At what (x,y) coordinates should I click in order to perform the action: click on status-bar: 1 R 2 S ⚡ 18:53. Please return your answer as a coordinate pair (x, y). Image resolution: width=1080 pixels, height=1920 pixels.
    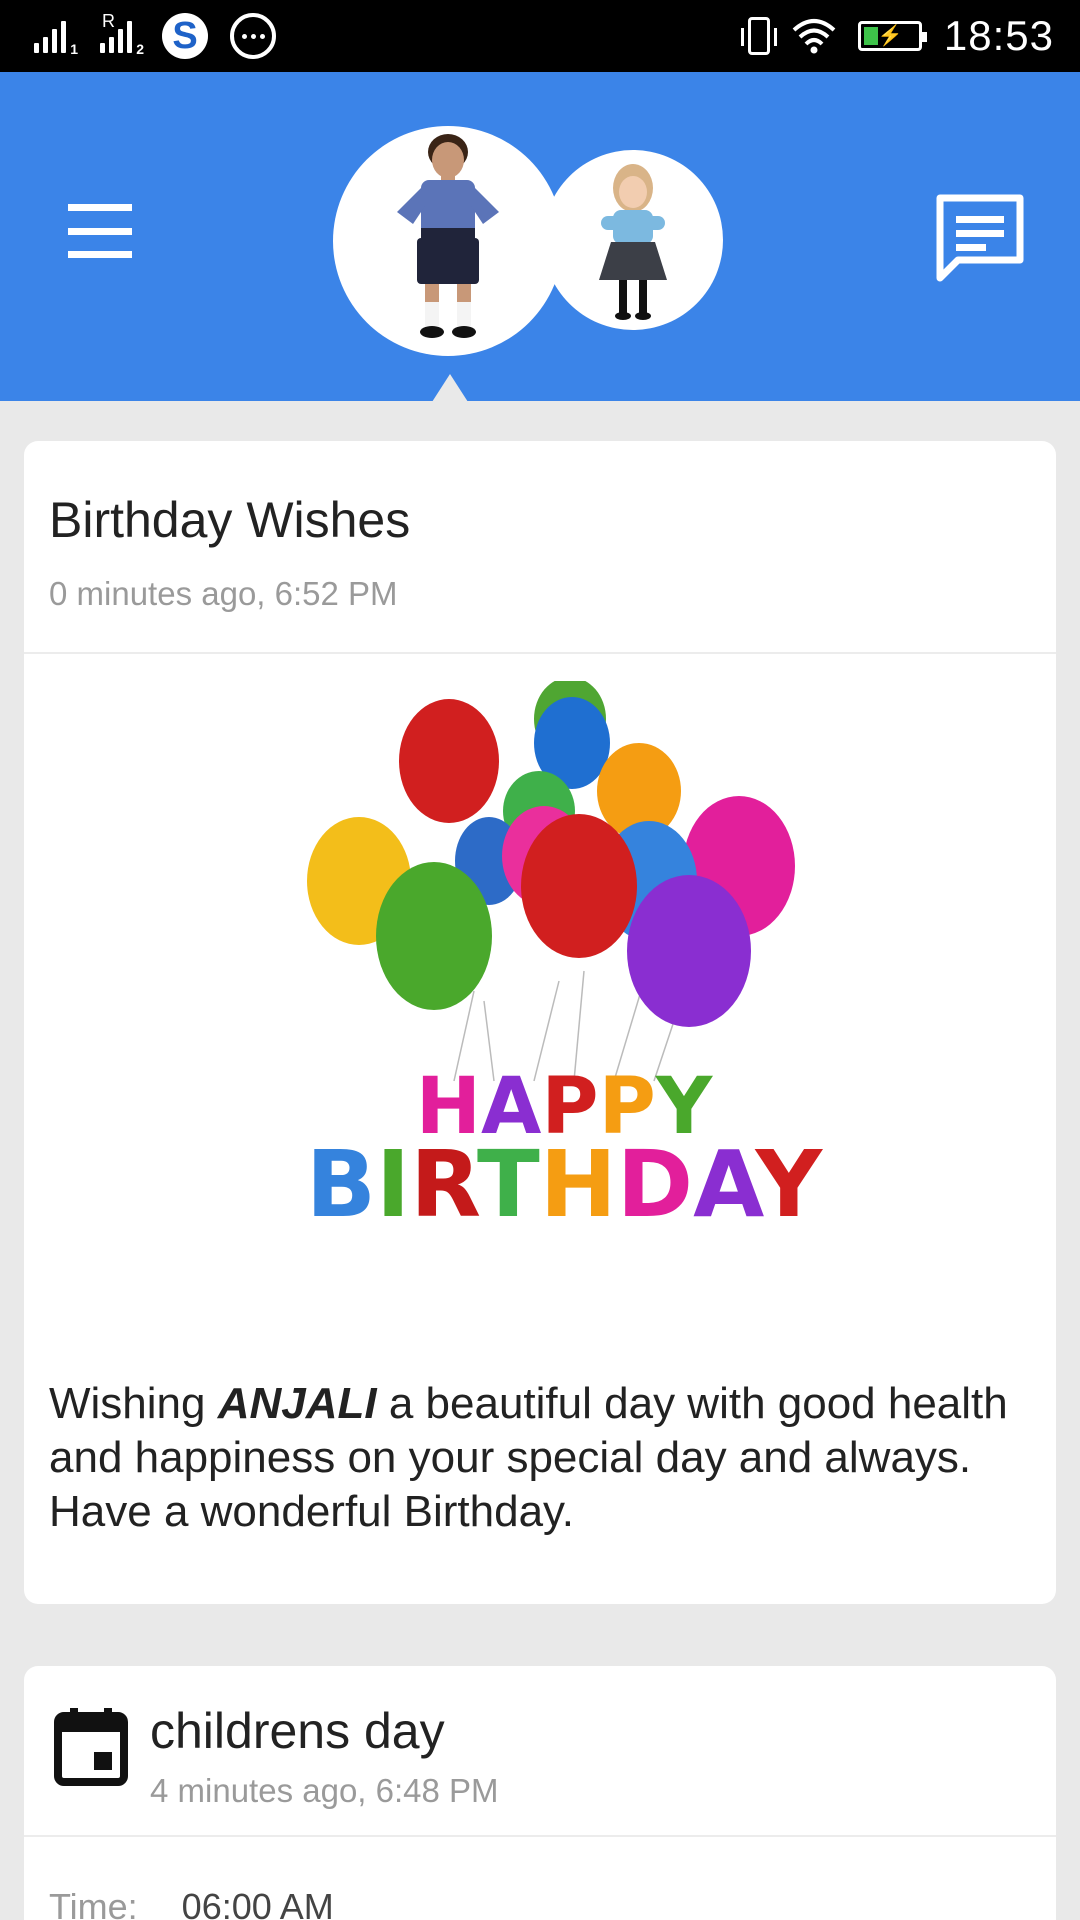
    Looking at the image, I should click on (540, 36).